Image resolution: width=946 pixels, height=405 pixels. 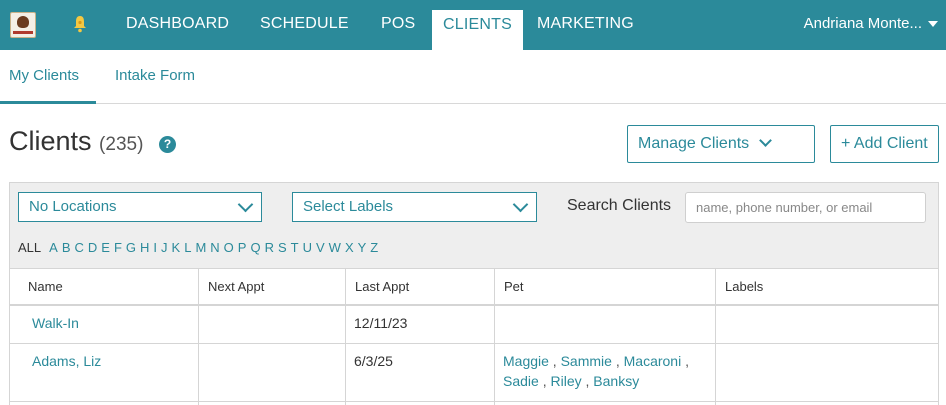 What do you see at coordinates (805, 207) in the screenshot?
I see `search-input` at bounding box center [805, 207].